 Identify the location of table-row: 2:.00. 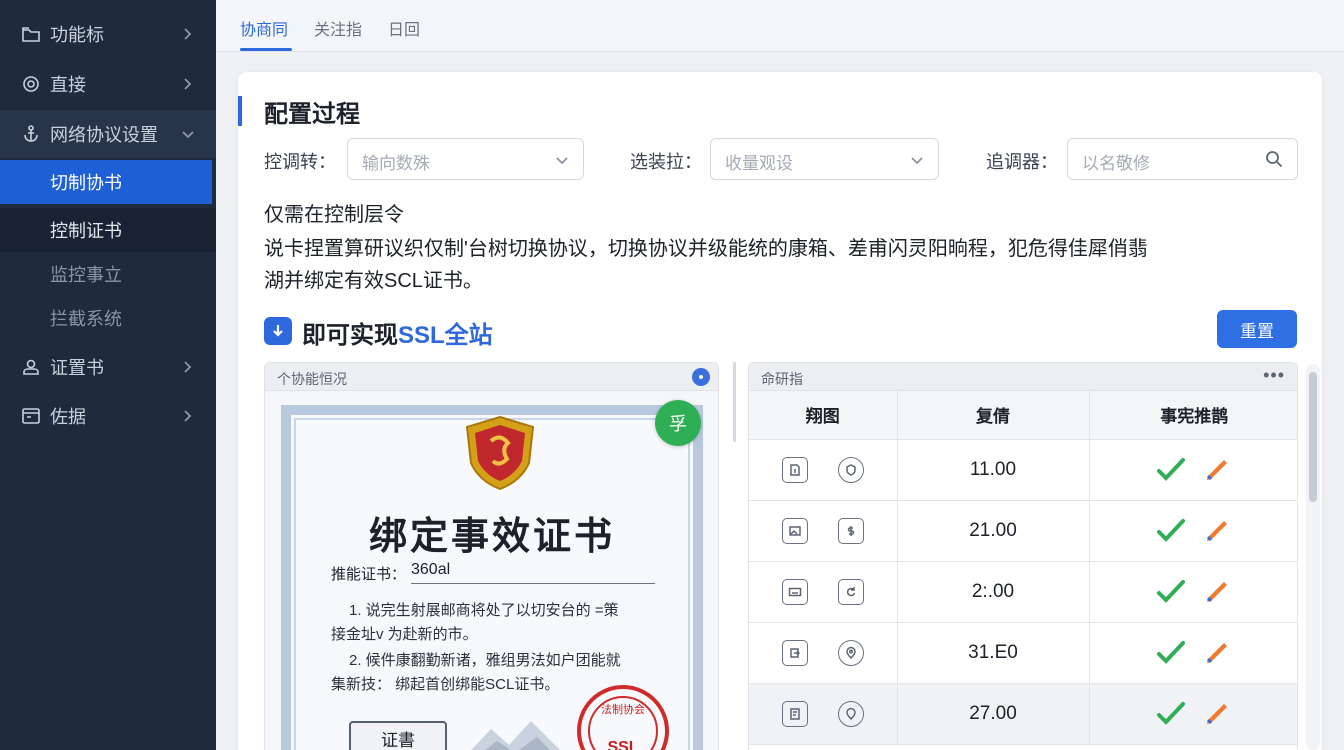
(1023, 592).